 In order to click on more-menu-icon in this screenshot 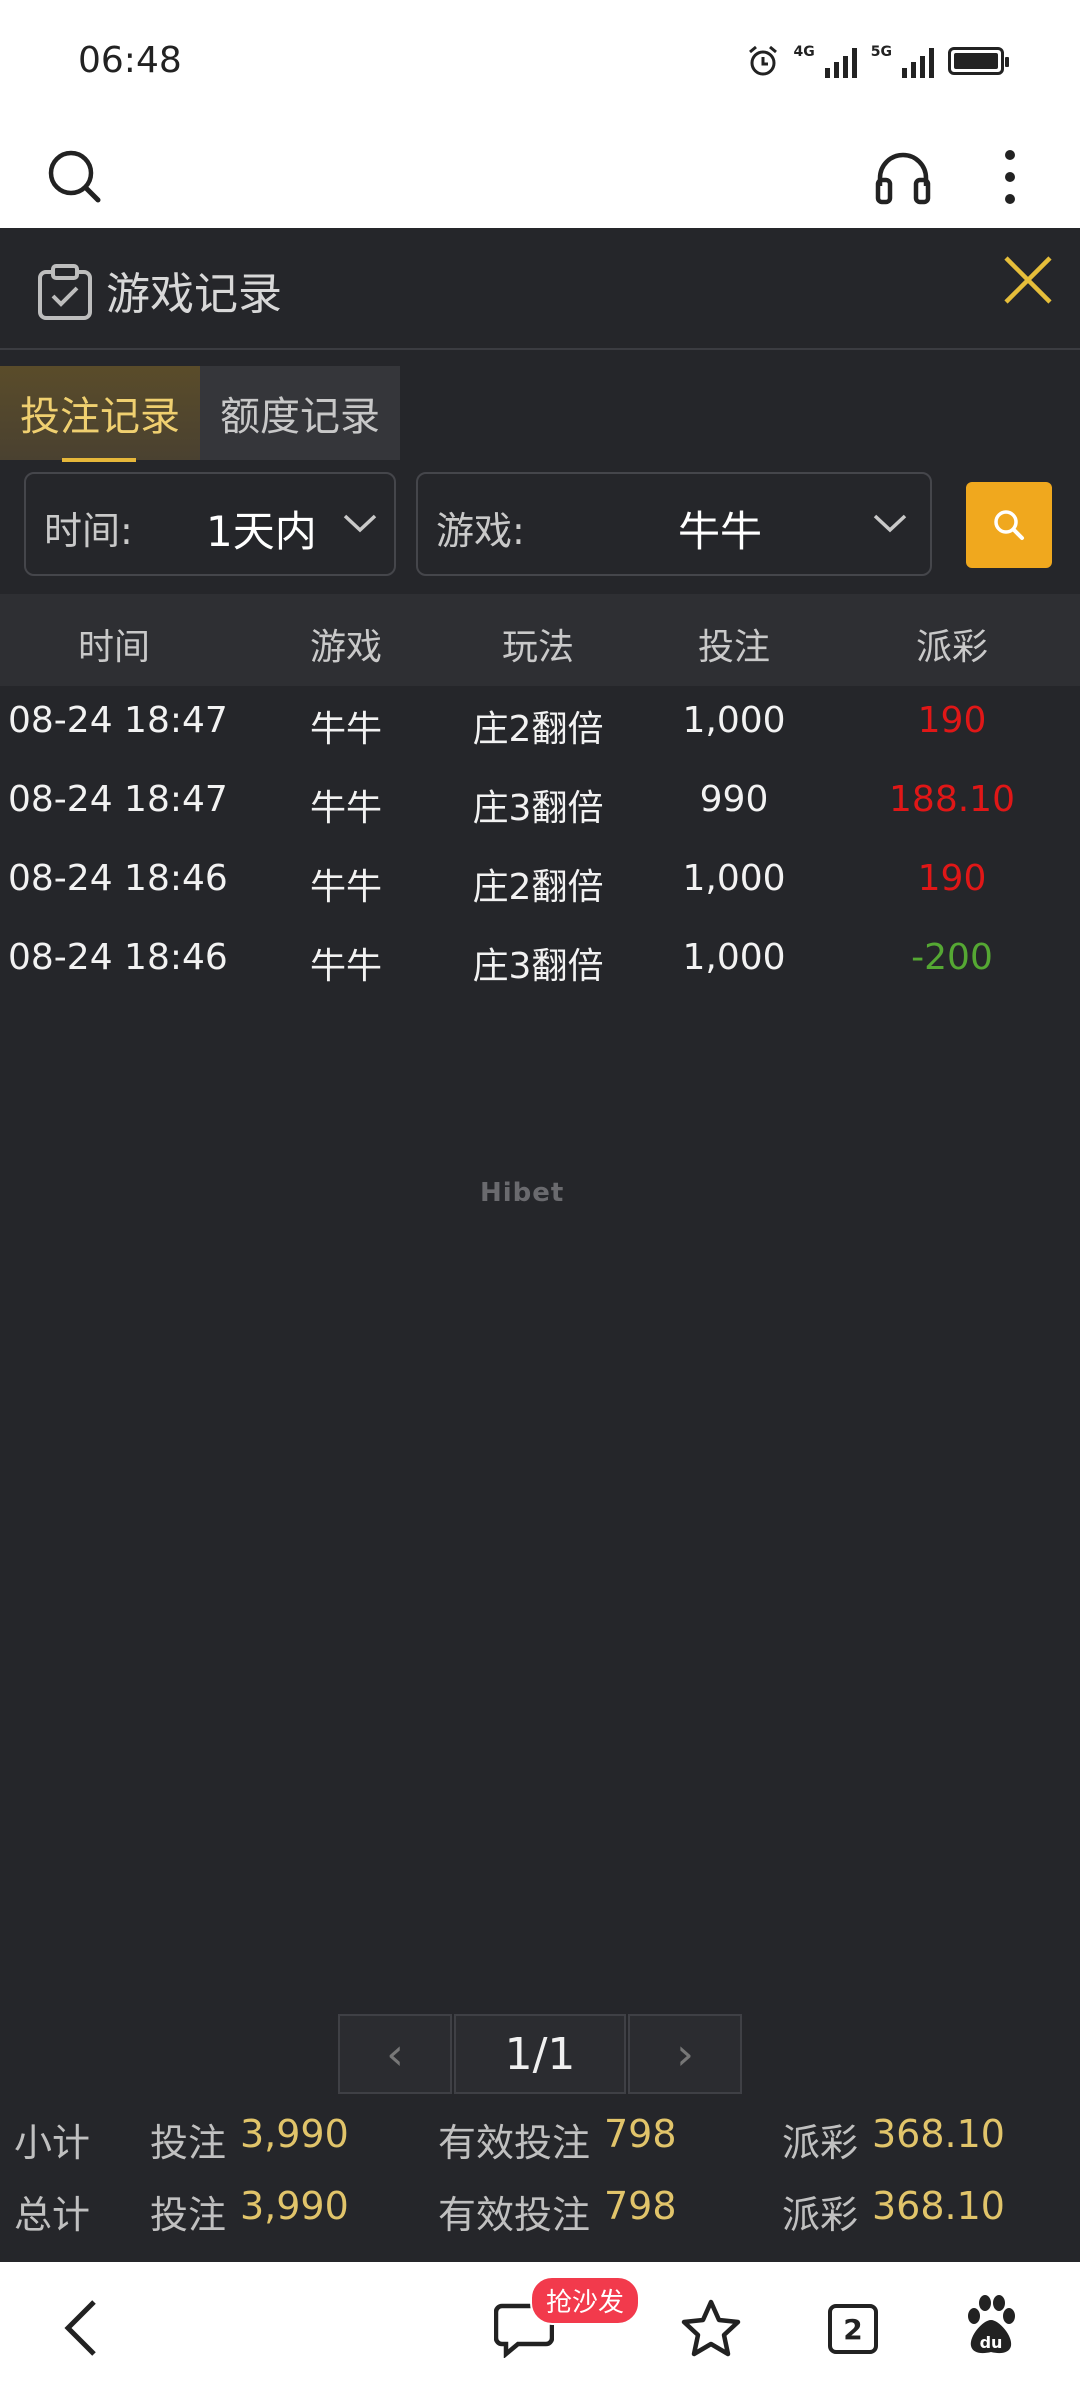, I will do `click(1010, 177)`.